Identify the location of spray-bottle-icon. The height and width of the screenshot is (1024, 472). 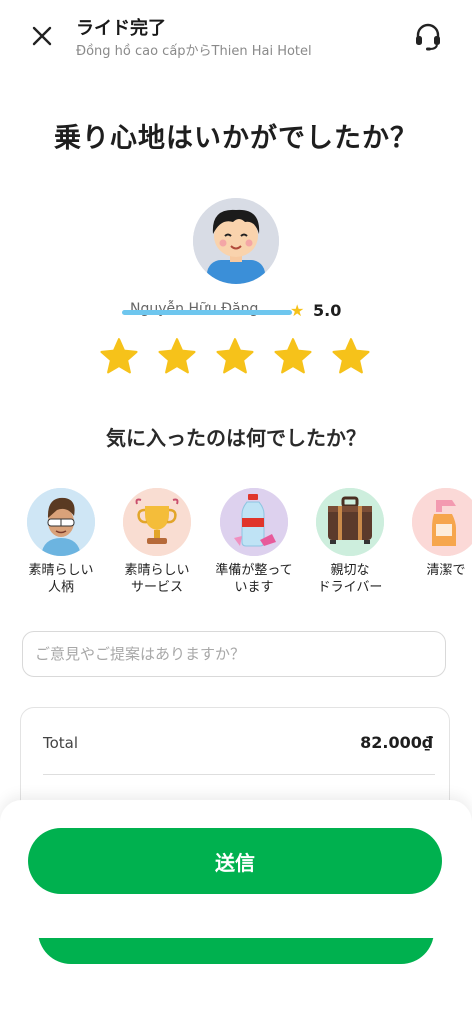
(442, 522).